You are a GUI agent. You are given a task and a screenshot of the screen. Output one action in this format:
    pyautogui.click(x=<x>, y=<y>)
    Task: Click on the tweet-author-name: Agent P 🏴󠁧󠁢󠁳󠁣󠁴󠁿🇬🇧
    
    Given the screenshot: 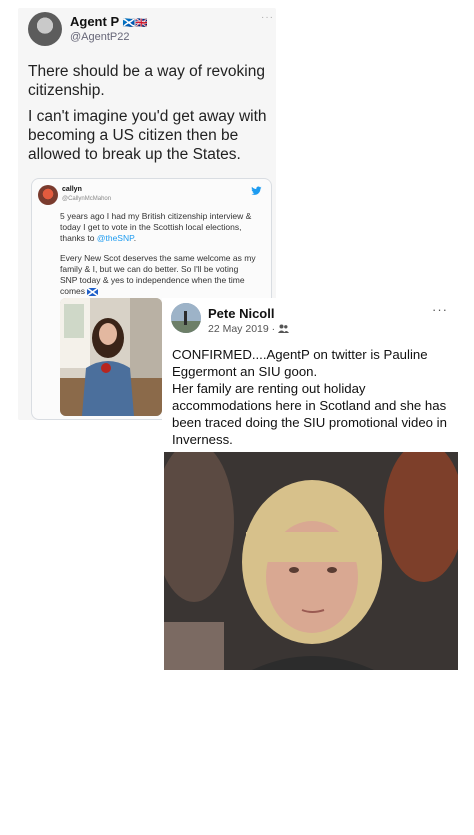 What is the action you would take?
    pyautogui.click(x=108, y=21)
    